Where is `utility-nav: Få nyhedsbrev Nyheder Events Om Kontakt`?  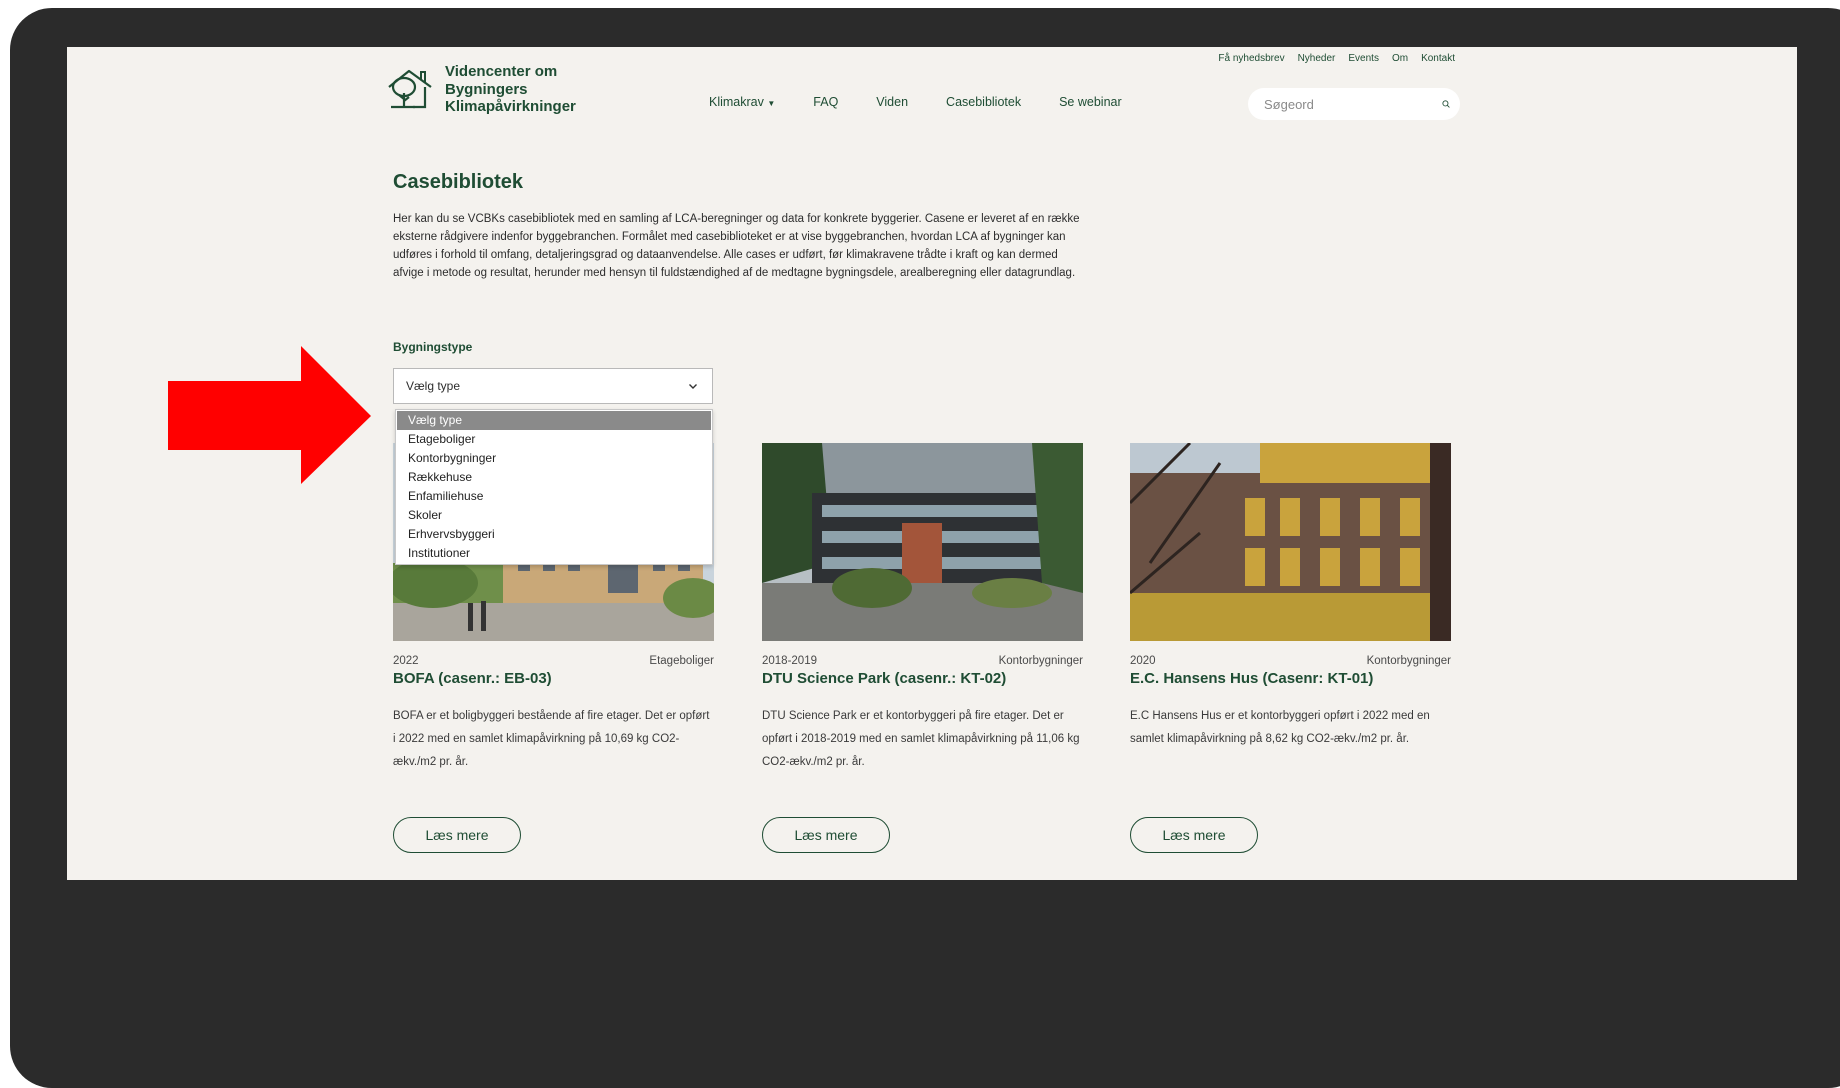 utility-nav: Få nyhedsbrev Nyheder Events Om Kontakt is located at coordinates (1336, 58).